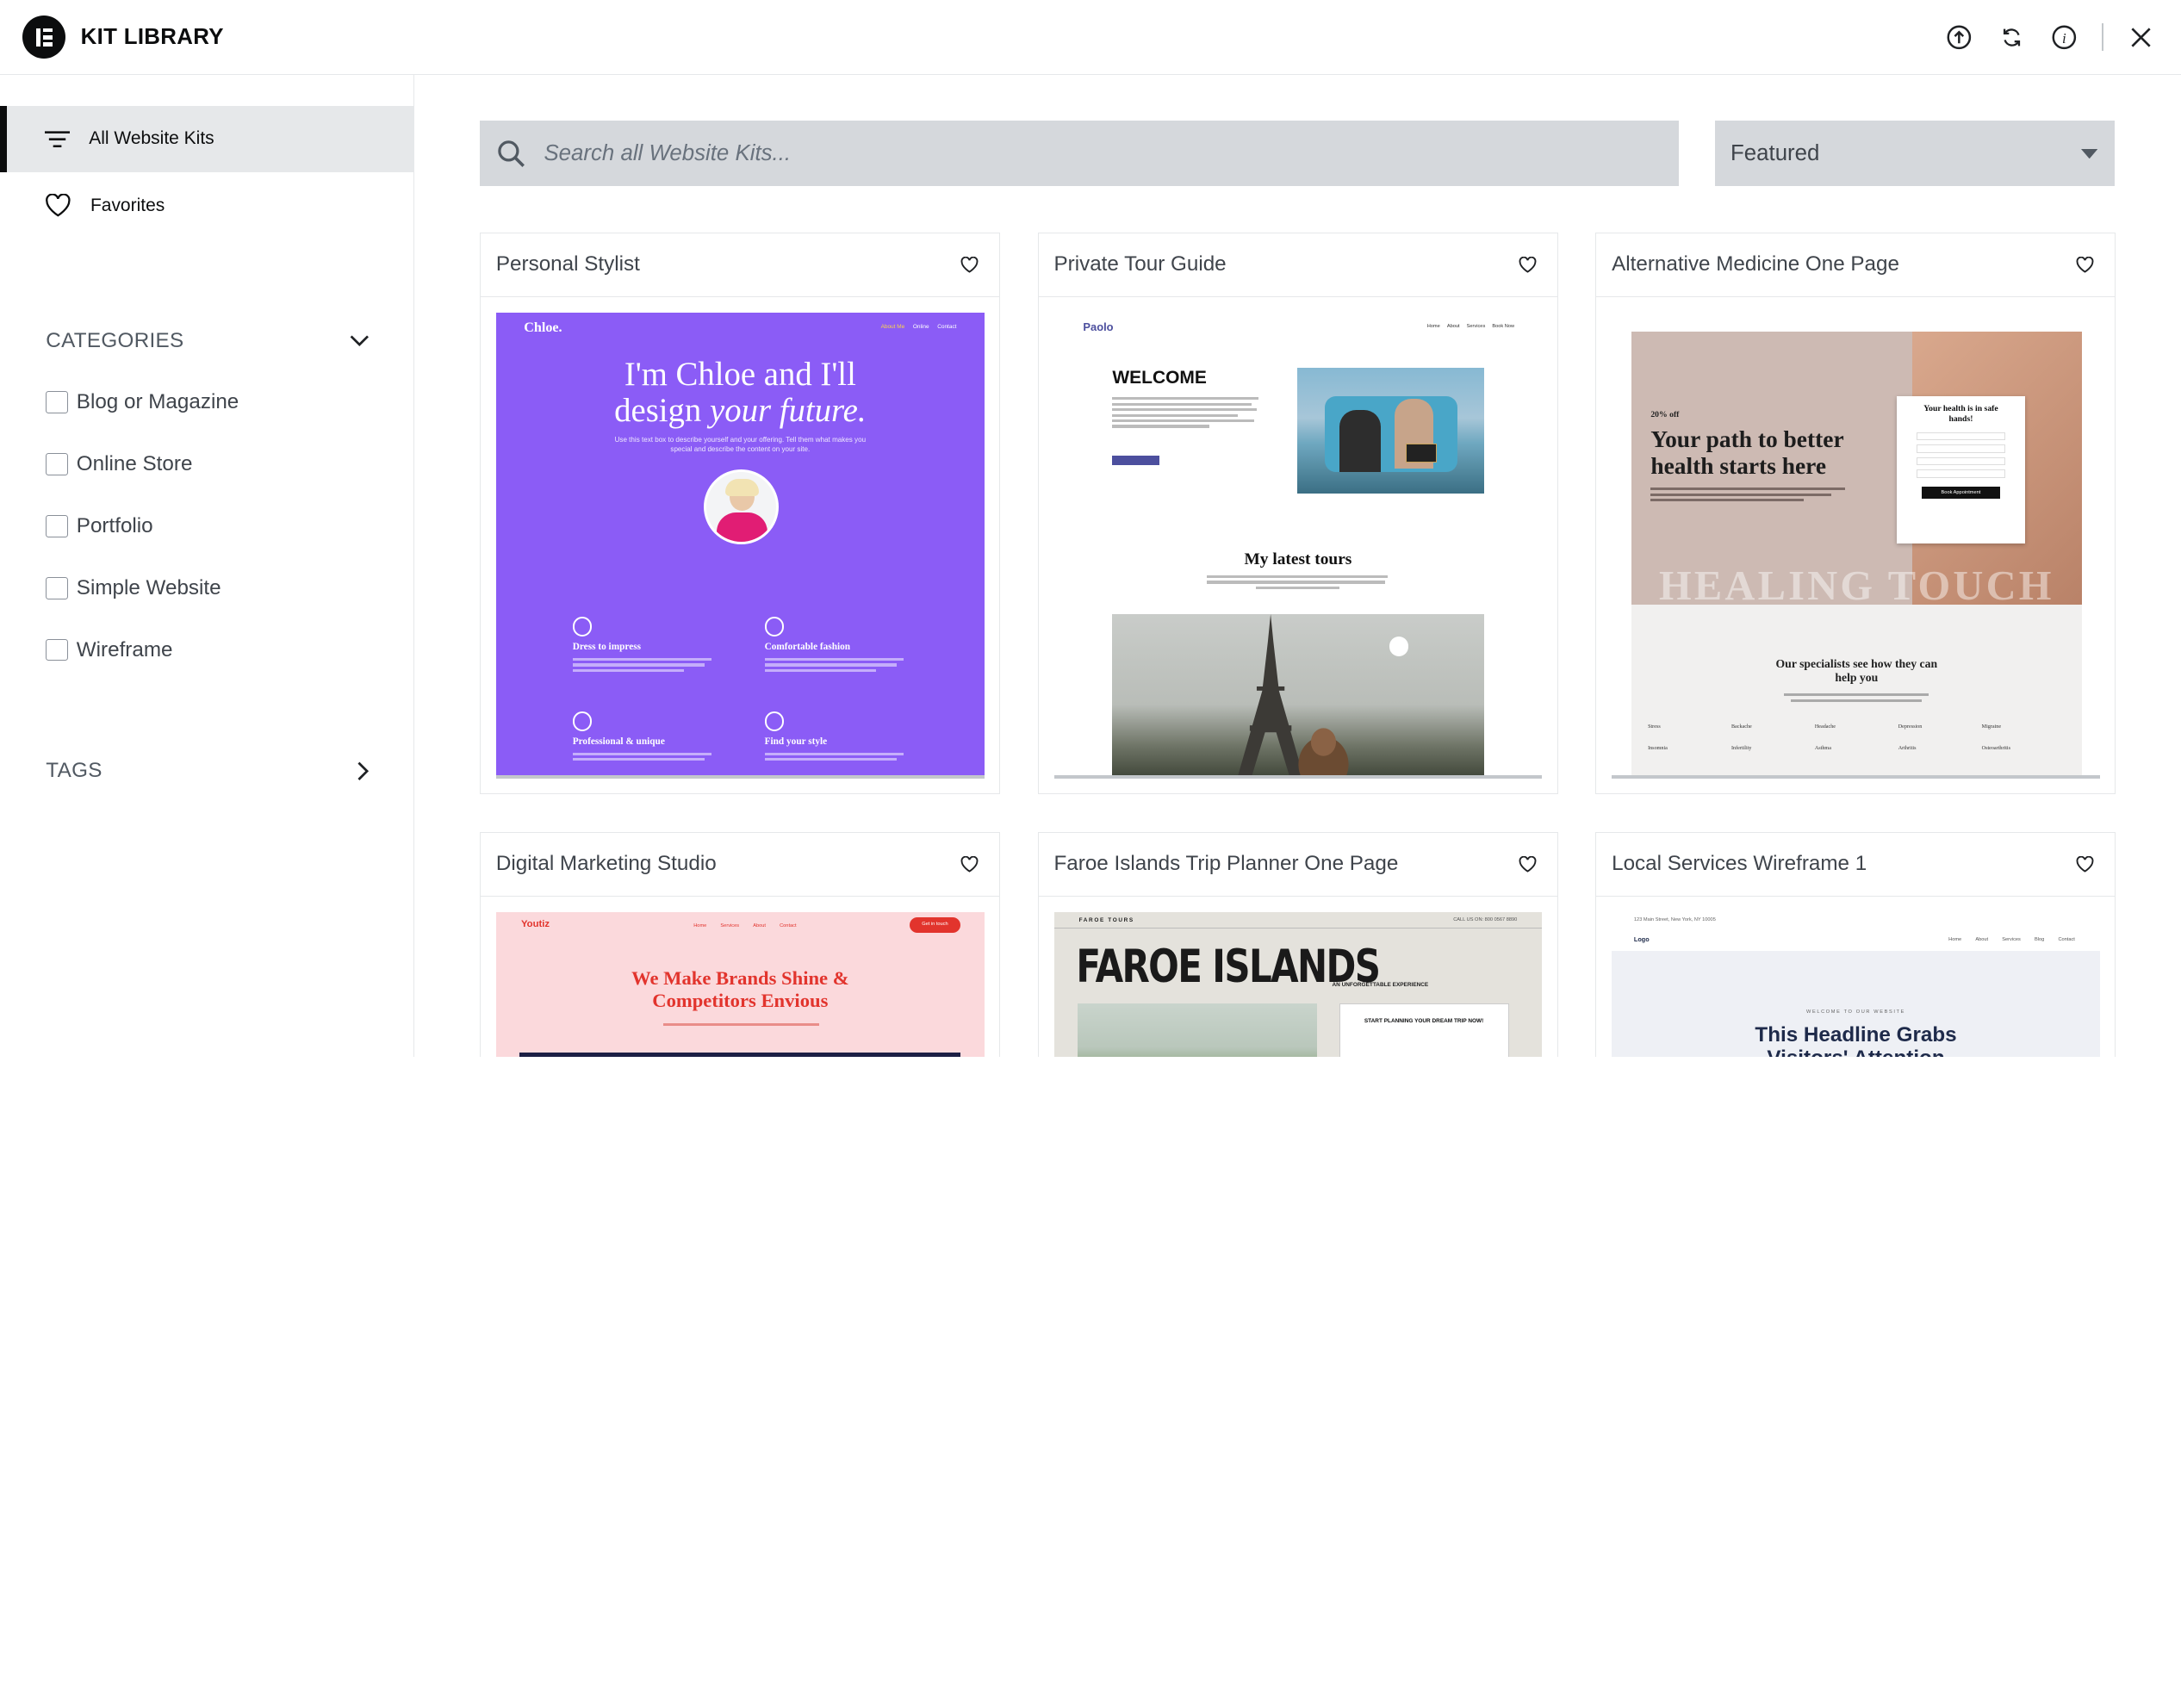  Describe the element at coordinates (134, 463) in the screenshot. I see `category-label: Online Store` at that location.